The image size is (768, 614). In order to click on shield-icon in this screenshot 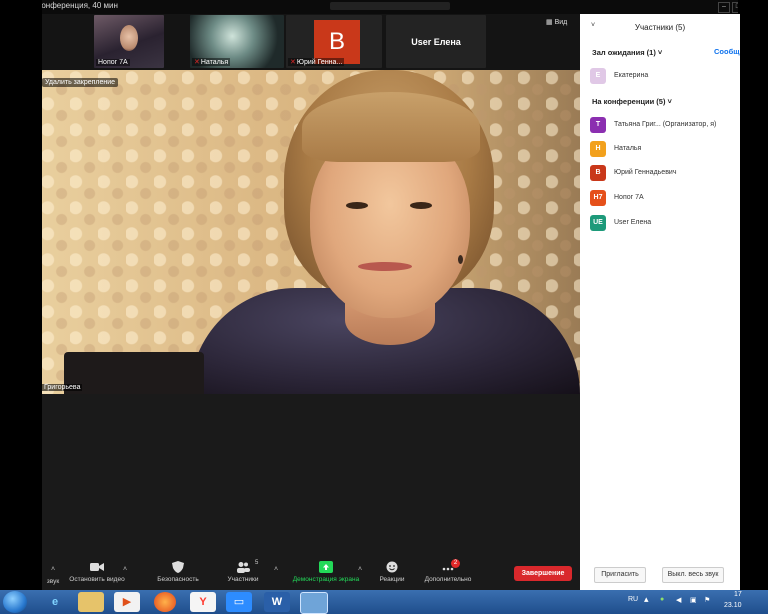, I will do `click(178, 567)`.